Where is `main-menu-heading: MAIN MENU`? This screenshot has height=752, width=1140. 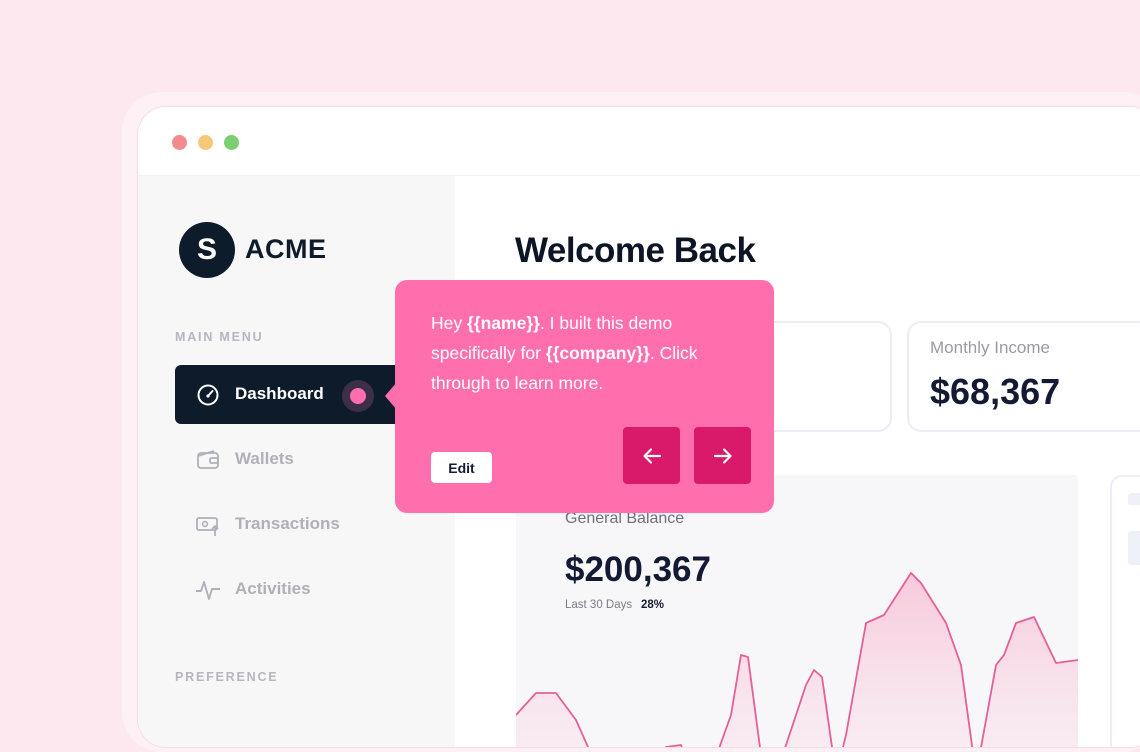 main-menu-heading: MAIN MENU is located at coordinates (219, 337).